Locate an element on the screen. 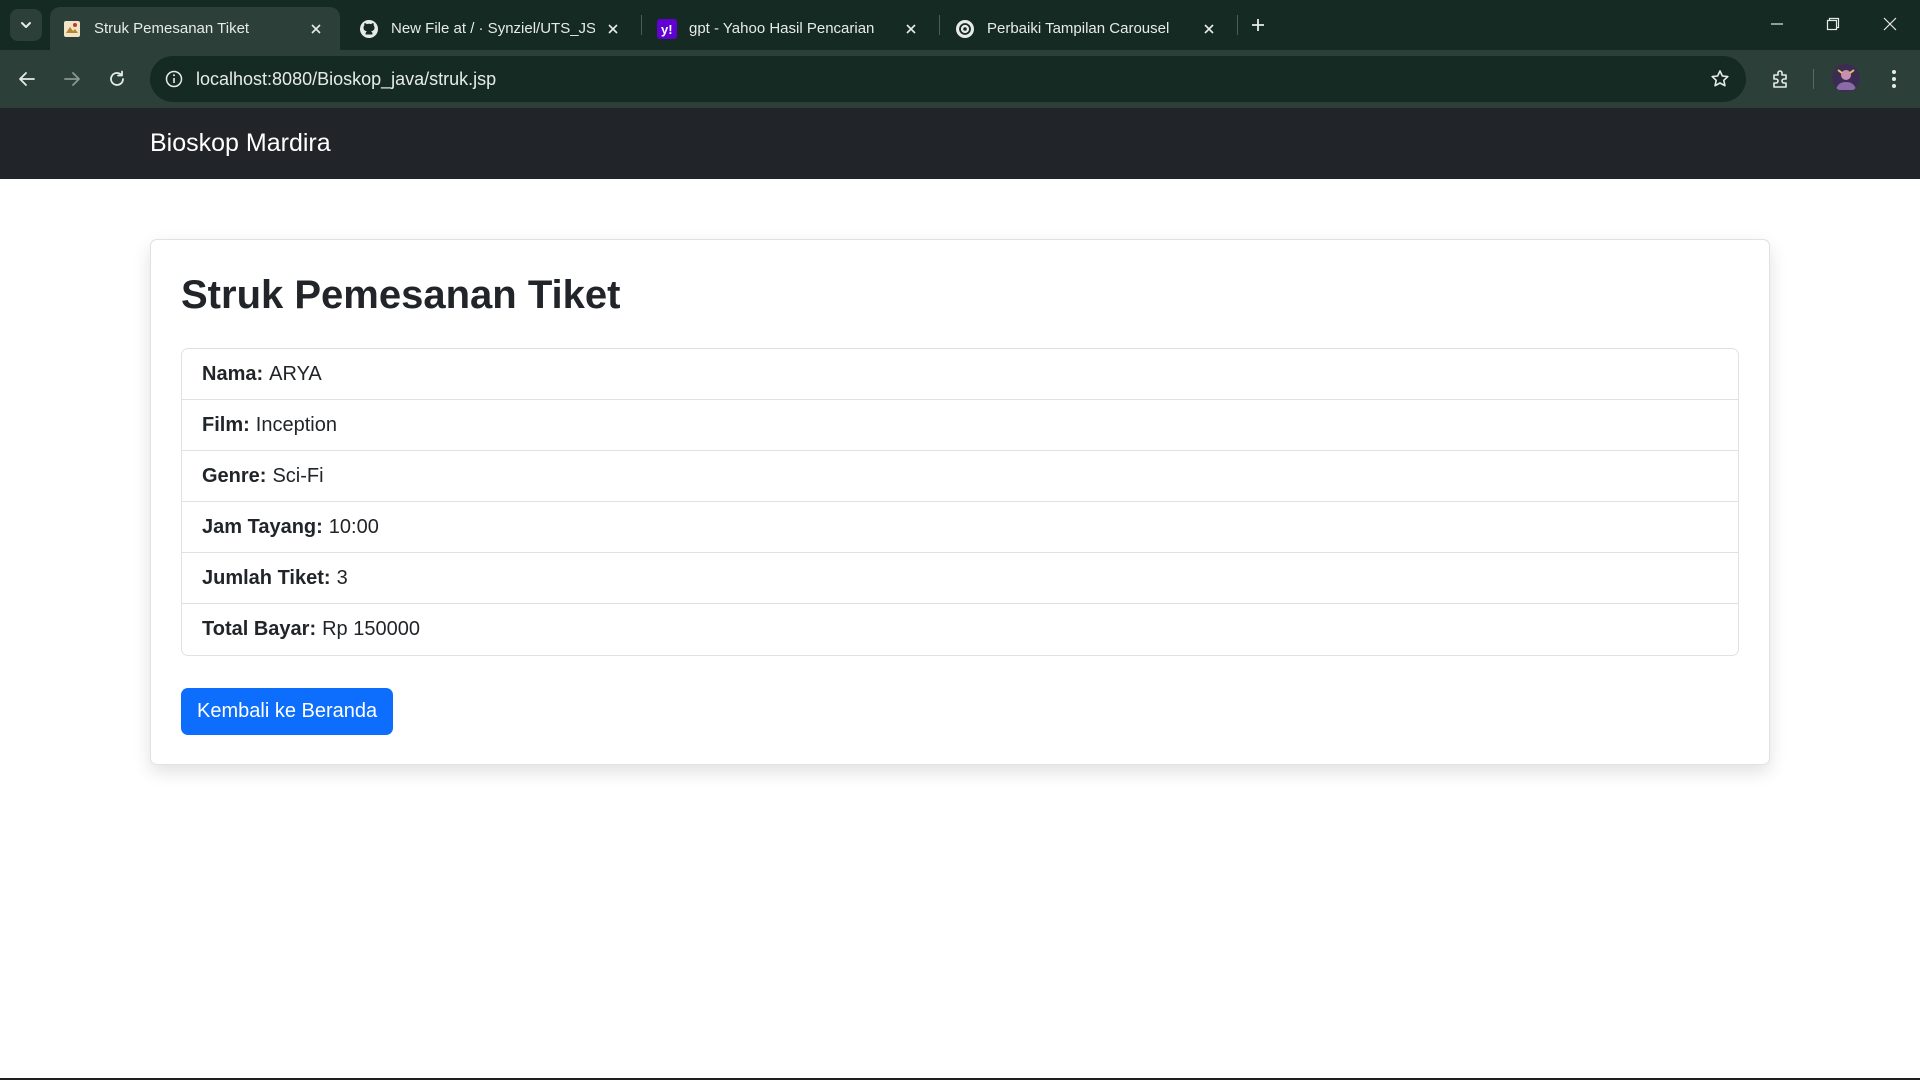 The height and width of the screenshot is (1080, 1920). detail-label: Jumlah Tiket: is located at coordinates (266, 577).